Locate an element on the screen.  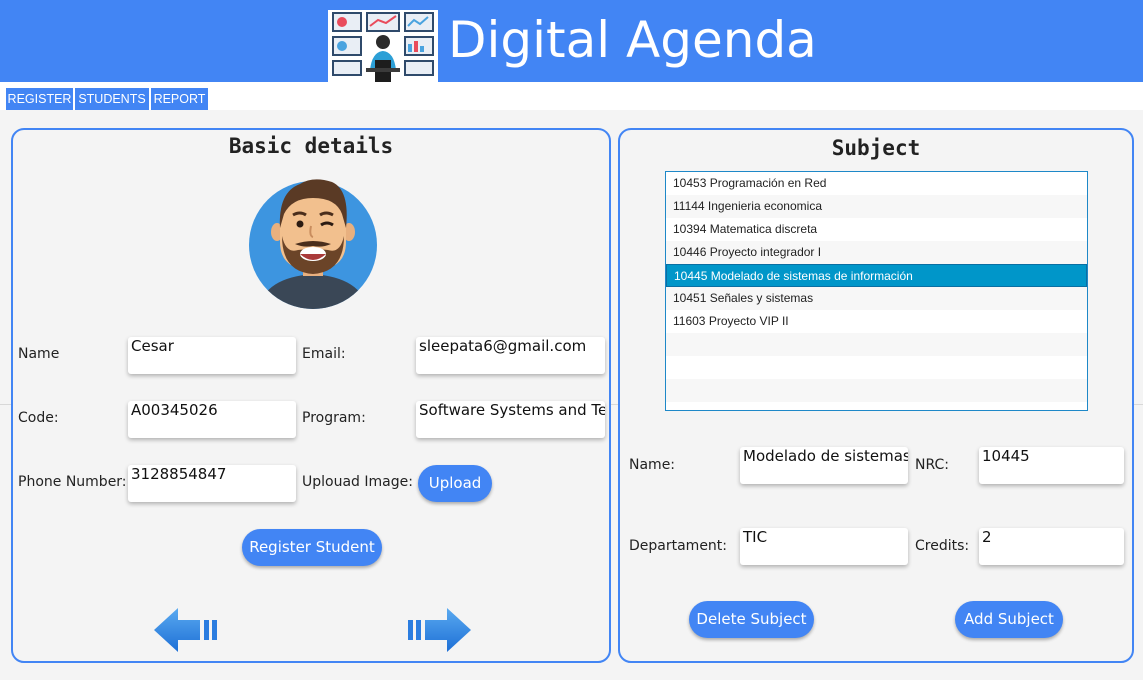
program-field: Software Systems and Telematics is located at coordinates (510, 419).